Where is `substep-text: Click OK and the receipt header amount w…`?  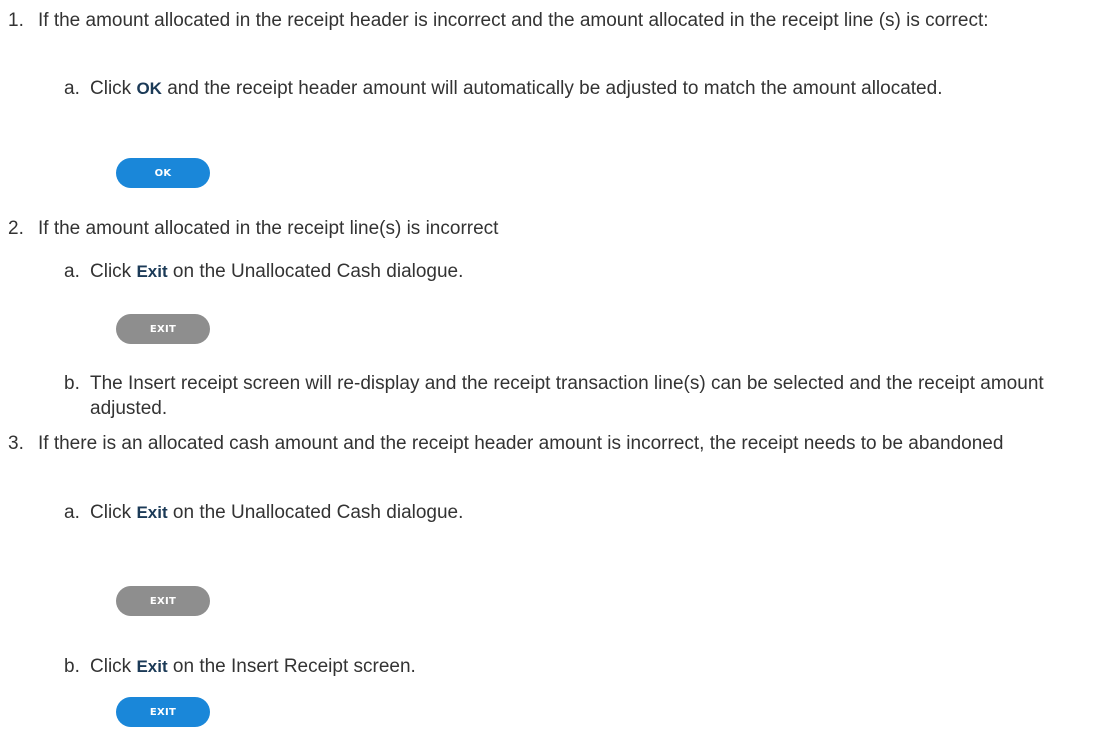 substep-text: Click OK and the receipt header amount w… is located at coordinates (588, 88).